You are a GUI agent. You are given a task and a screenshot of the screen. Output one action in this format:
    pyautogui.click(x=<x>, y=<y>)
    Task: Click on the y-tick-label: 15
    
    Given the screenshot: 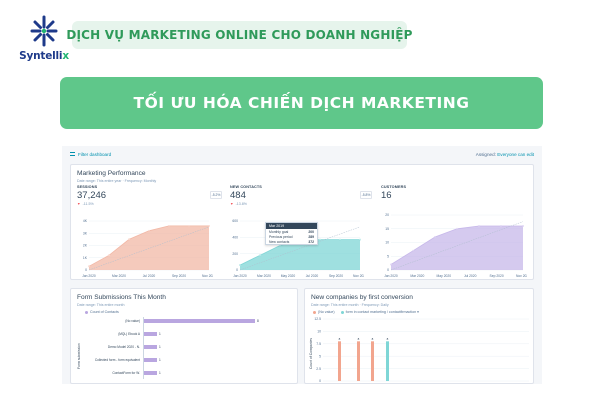 What is the action you would take?
    pyautogui.click(x=387, y=229)
    